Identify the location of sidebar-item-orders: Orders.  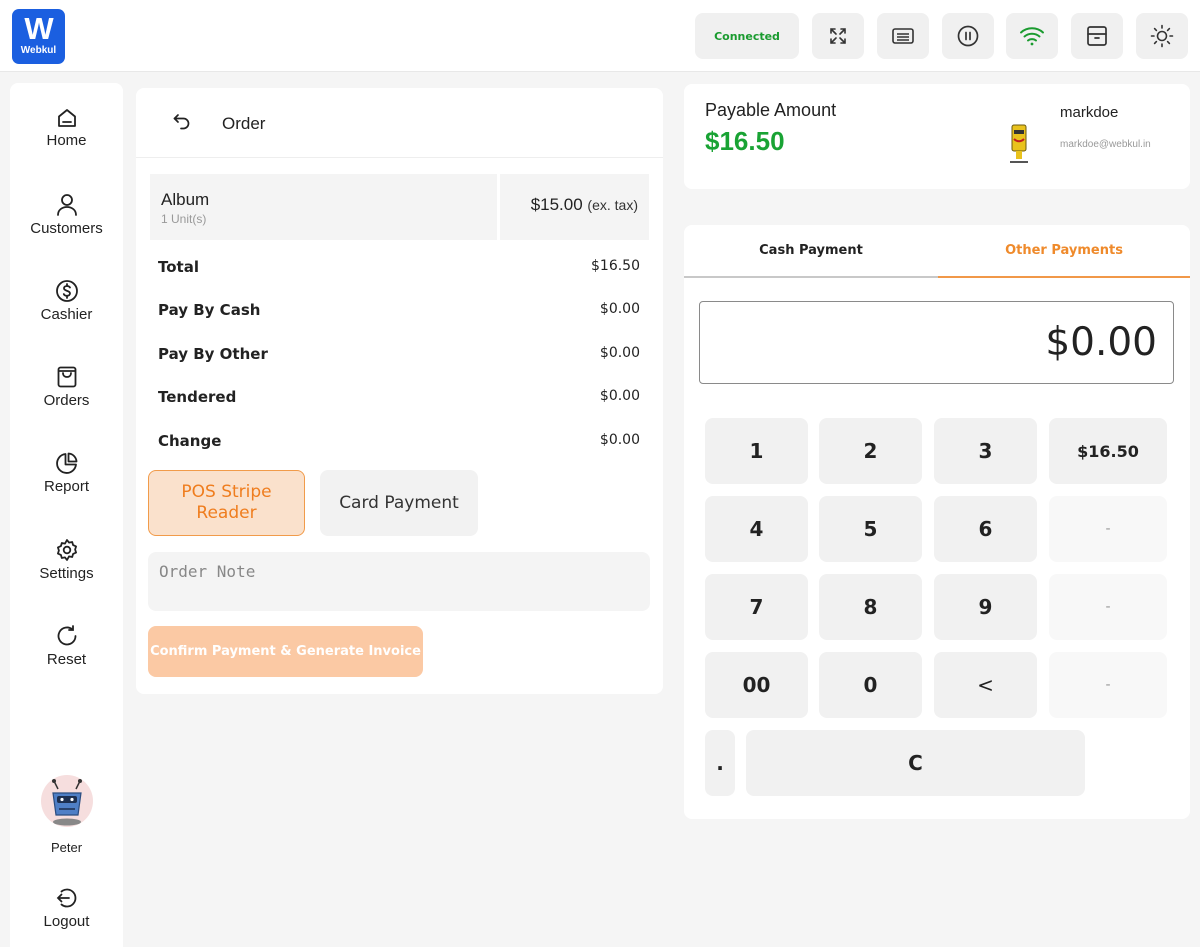
(66, 387).